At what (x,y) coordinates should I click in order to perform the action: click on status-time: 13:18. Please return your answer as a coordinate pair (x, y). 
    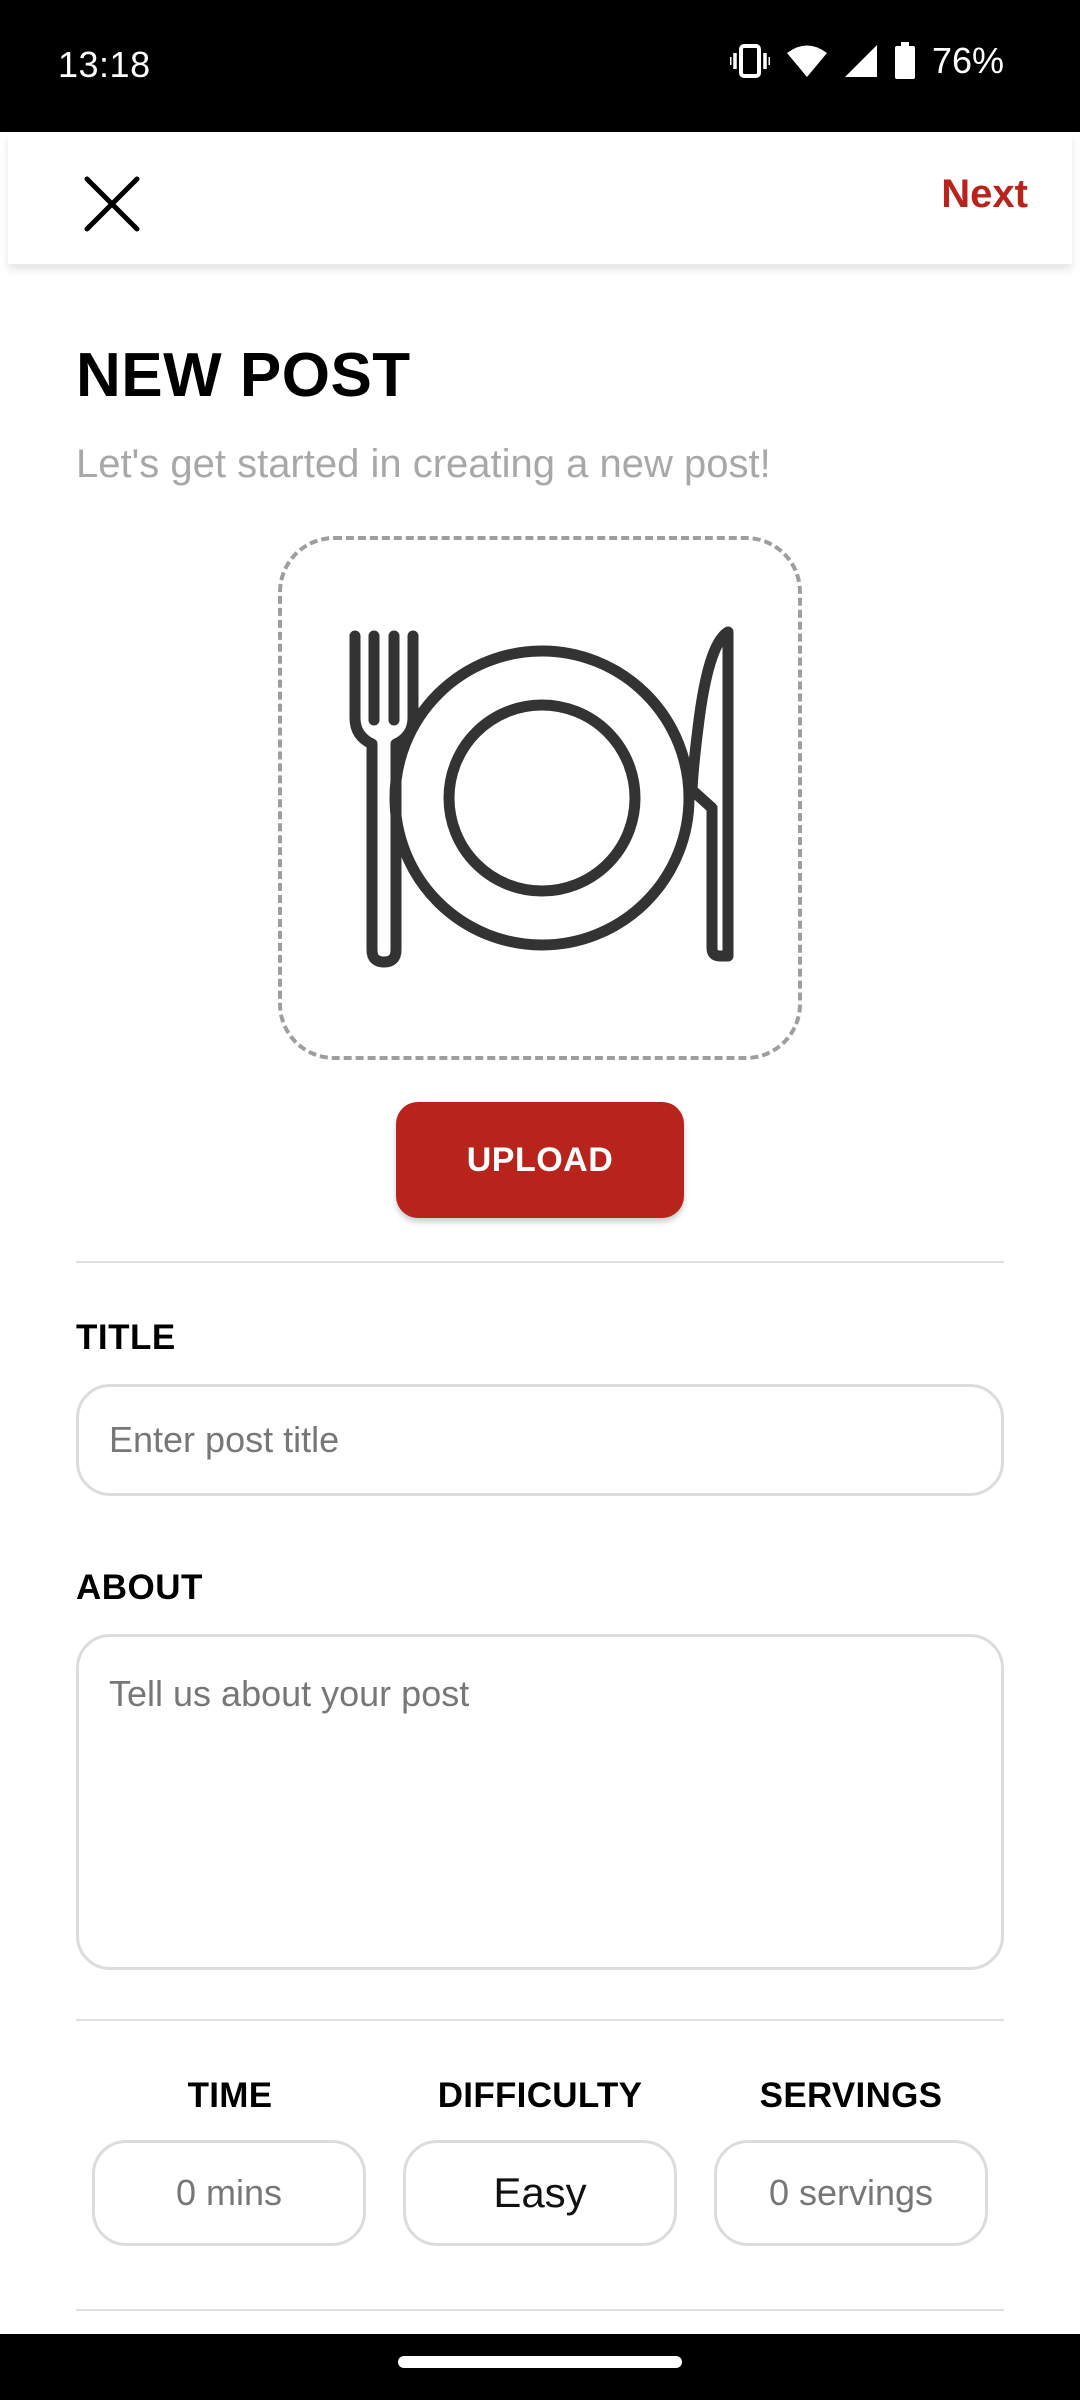
    Looking at the image, I should click on (104, 64).